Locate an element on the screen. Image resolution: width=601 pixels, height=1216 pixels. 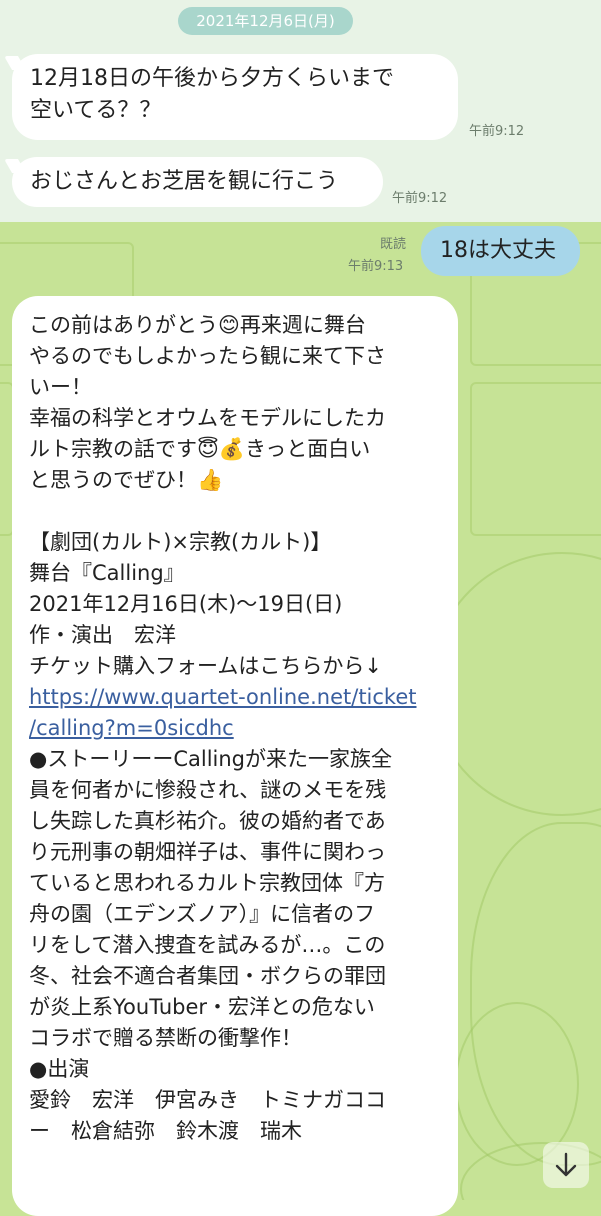
ticket-link: https://www.quartet-online.net/ticket is located at coordinates (234, 697).